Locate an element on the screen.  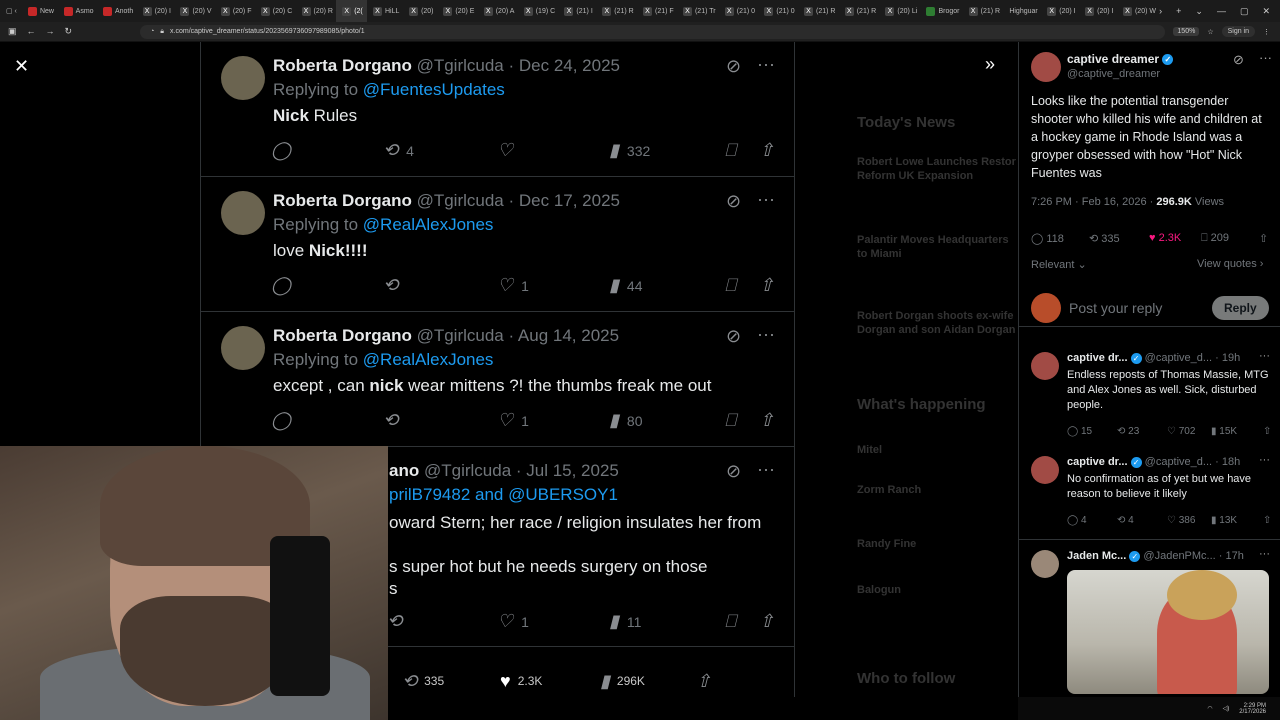
volume-icon: ◁) is located at coordinates (1226, 708).